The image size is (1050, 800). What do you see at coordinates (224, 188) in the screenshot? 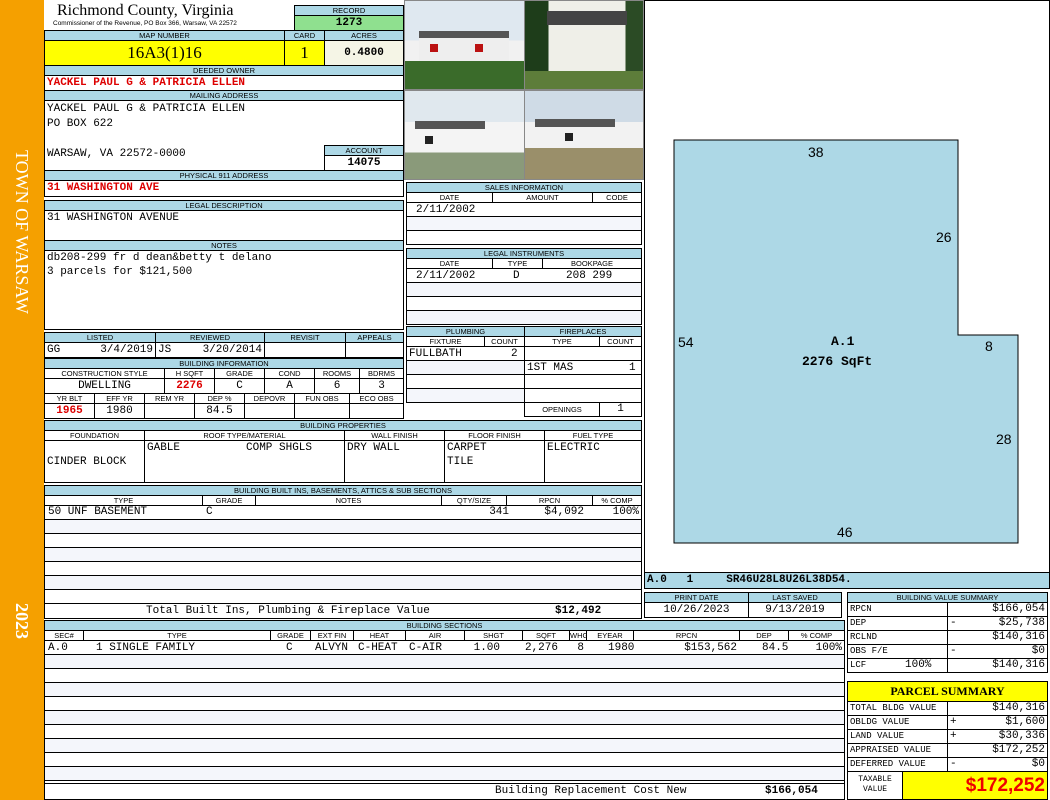
I see `physical-address: 31 WASHINGTON AVE` at bounding box center [224, 188].